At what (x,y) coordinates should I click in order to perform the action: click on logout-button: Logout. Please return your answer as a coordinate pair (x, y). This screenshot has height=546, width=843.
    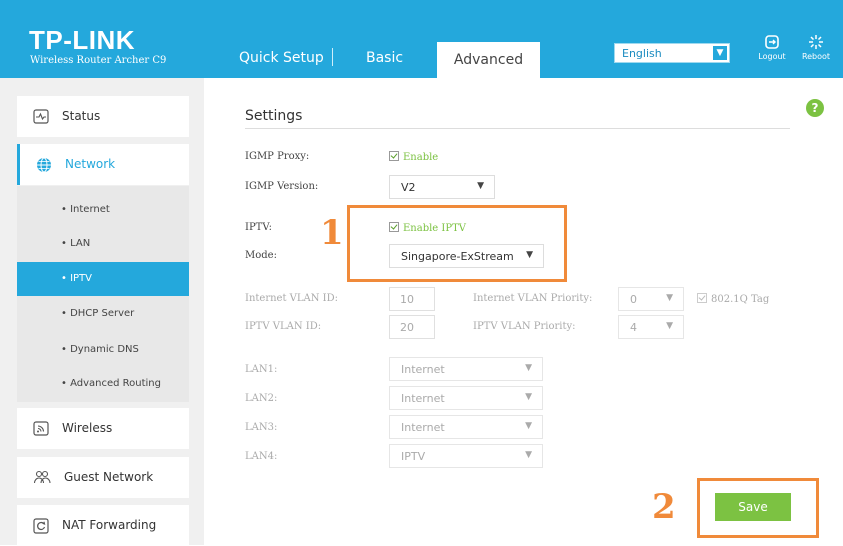
    Looking at the image, I should click on (772, 47).